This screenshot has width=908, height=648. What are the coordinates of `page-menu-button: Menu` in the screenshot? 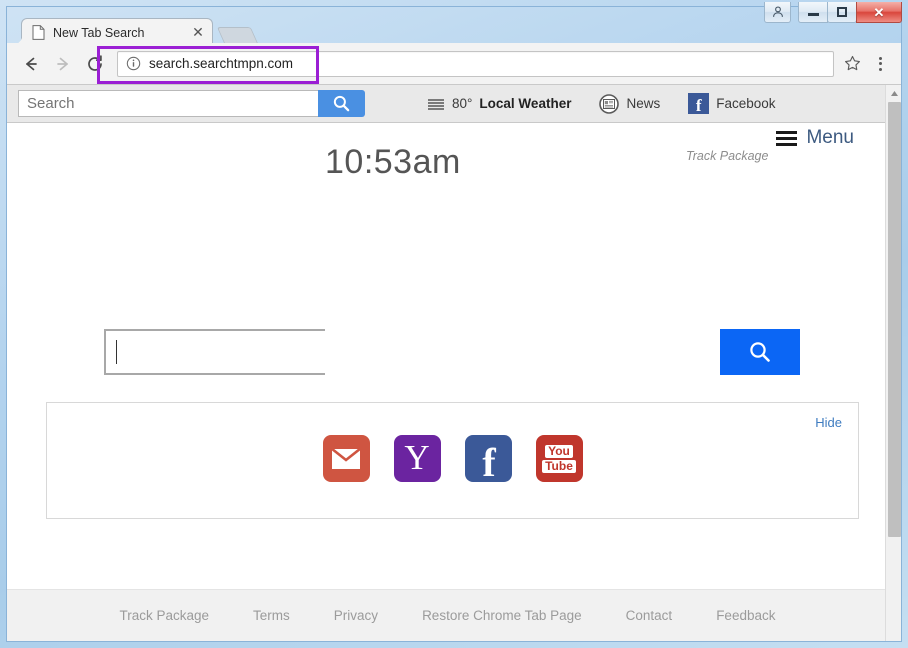 It's located at (815, 138).